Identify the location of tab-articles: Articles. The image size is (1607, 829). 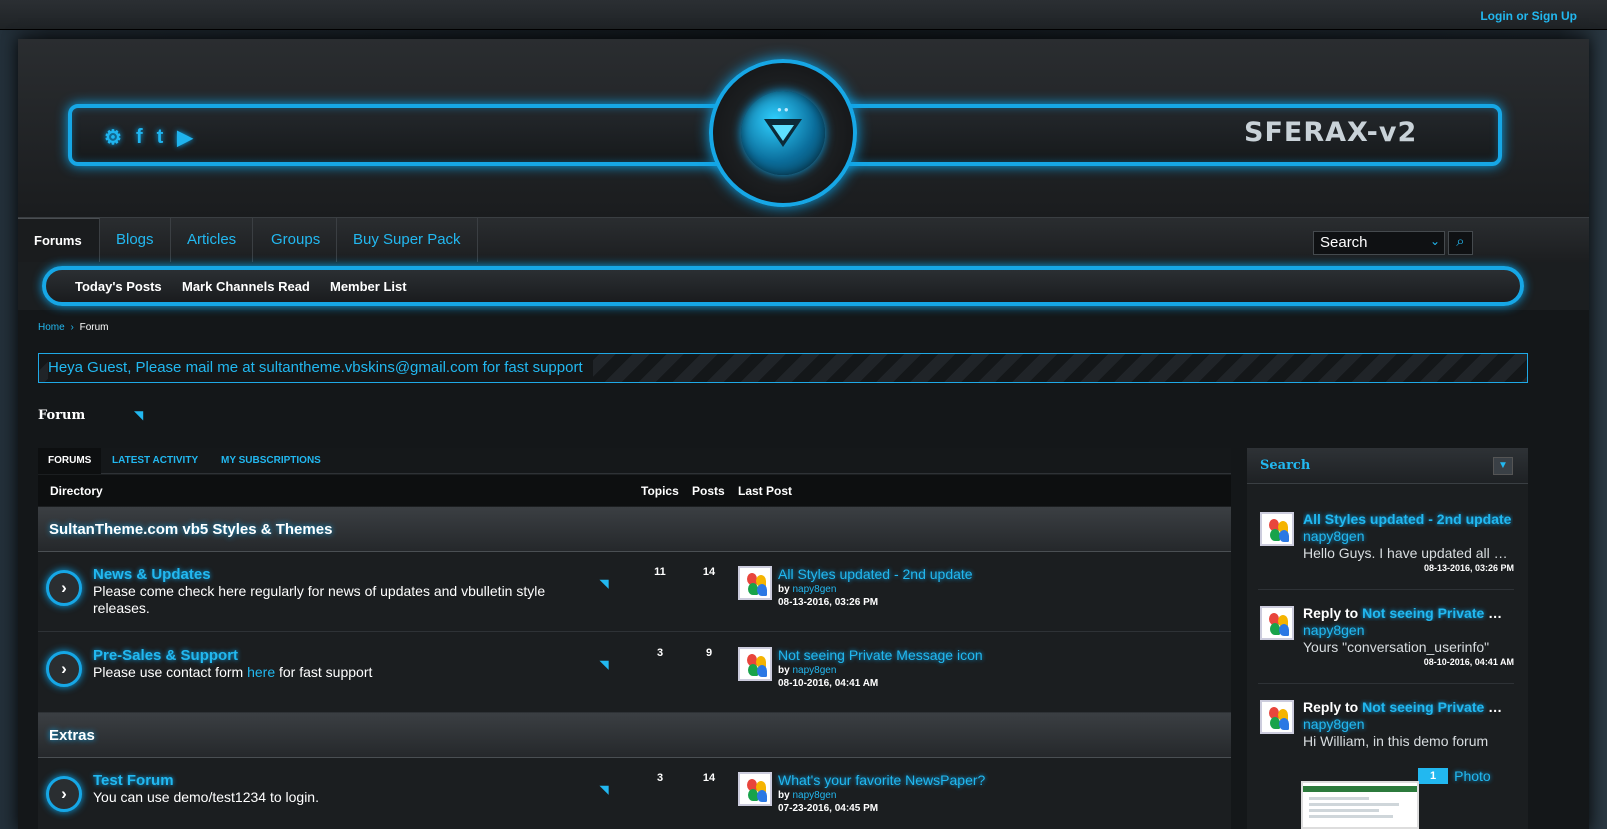
(212, 240).